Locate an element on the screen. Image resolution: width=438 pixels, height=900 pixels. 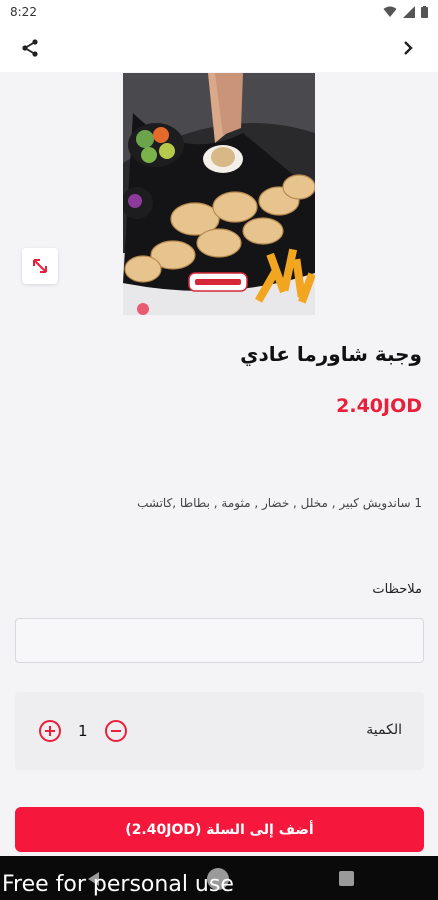
forward-button is located at coordinates (408, 48).